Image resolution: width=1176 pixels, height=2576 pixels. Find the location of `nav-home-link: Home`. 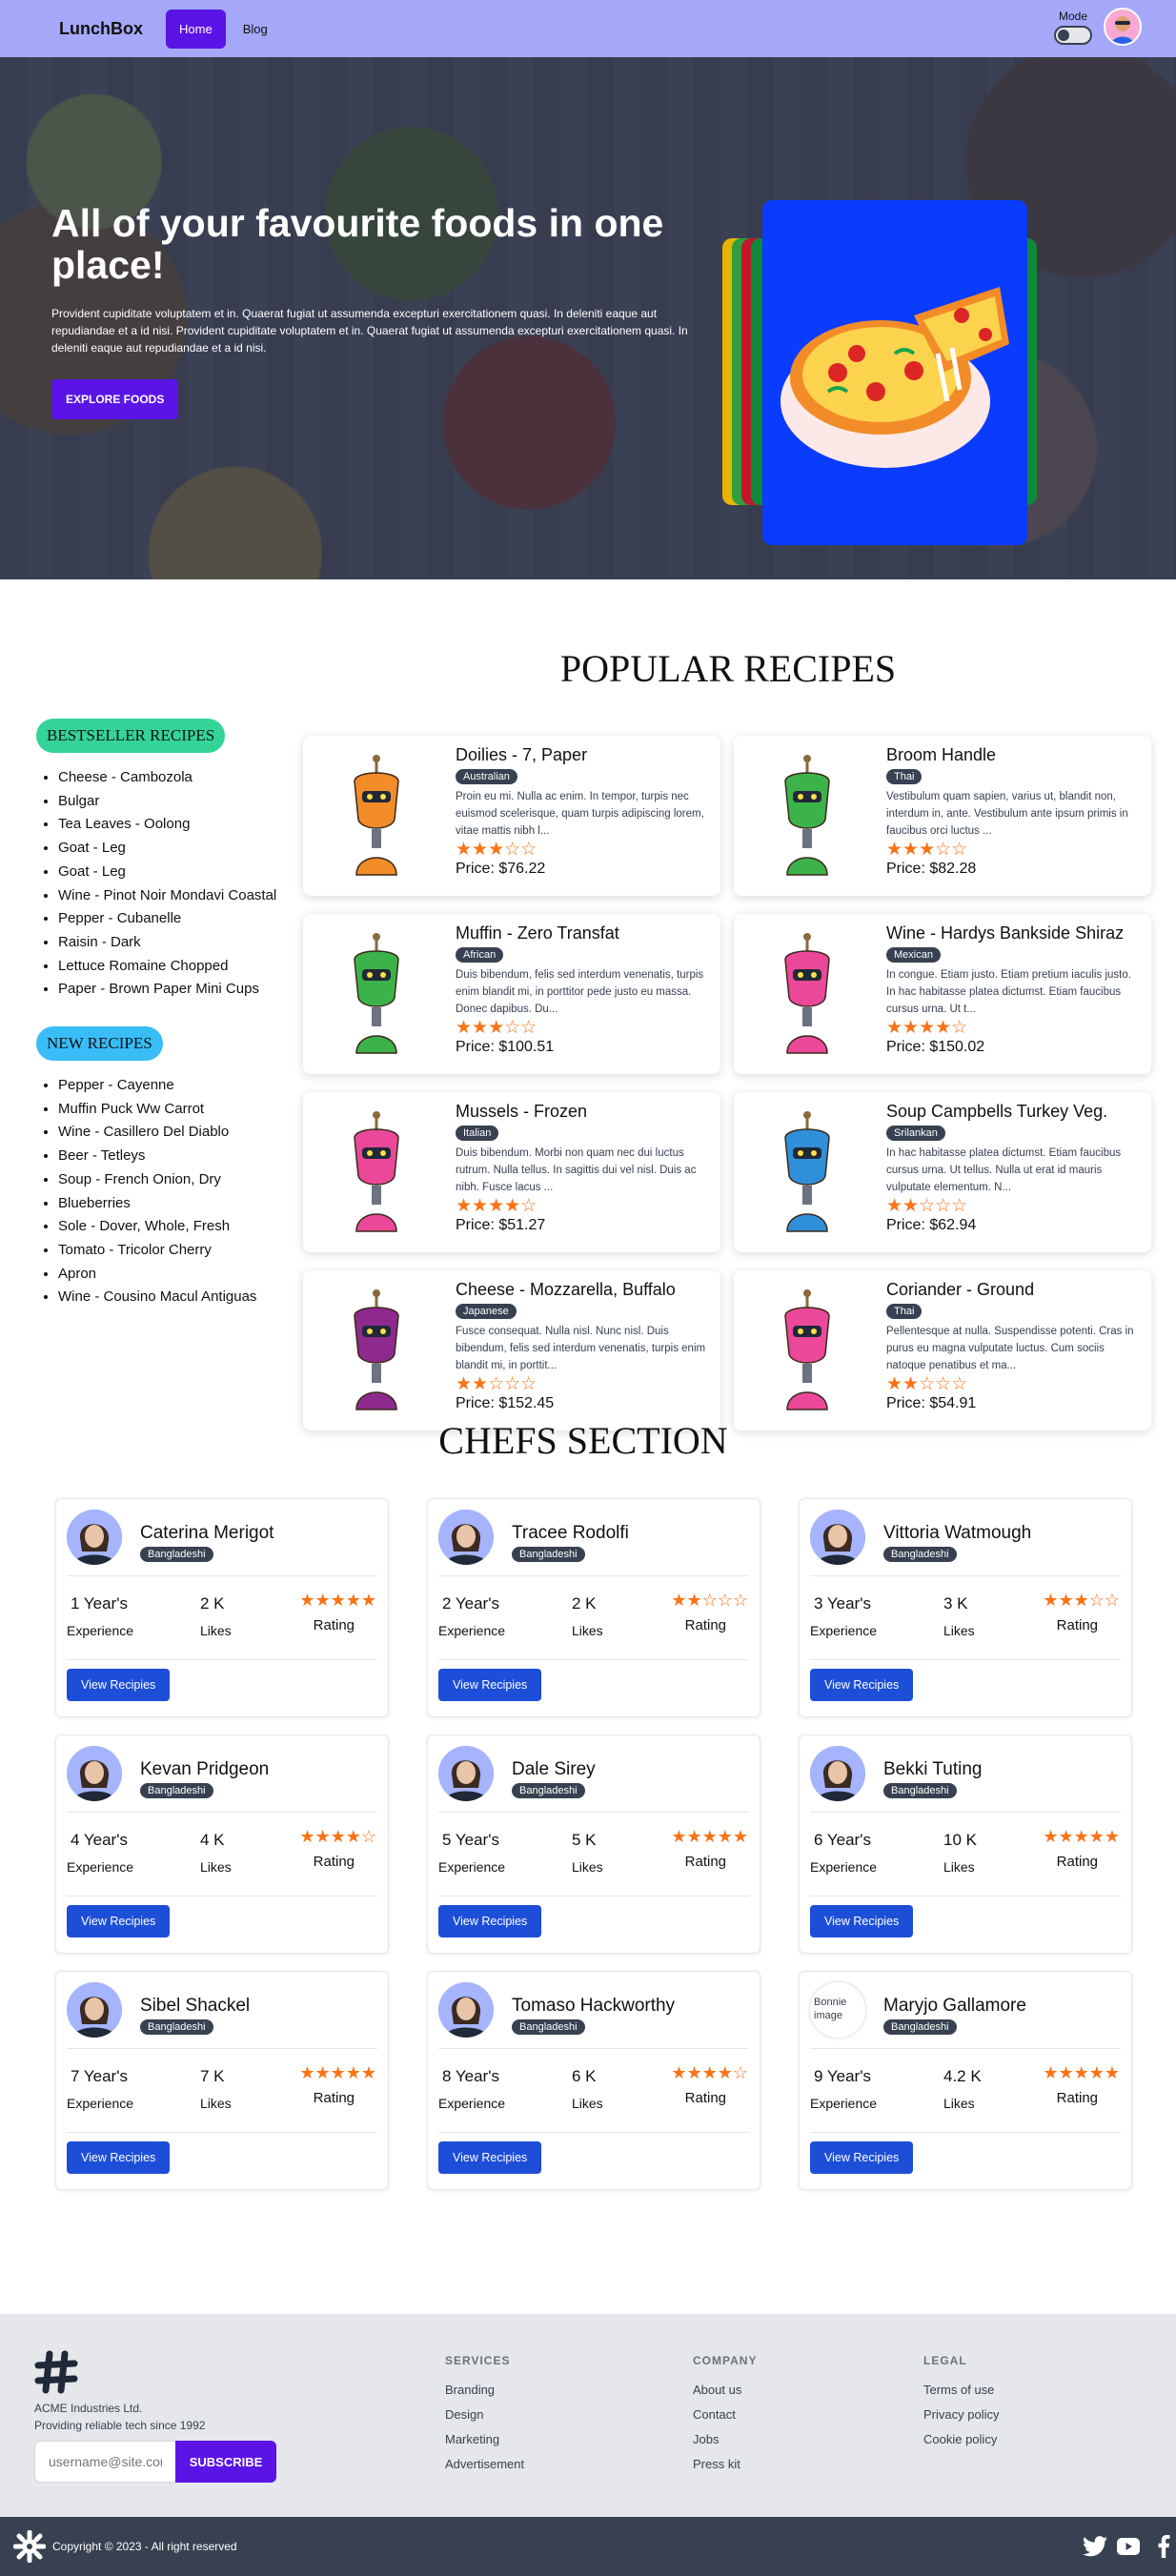

nav-home-link: Home is located at coordinates (196, 29).